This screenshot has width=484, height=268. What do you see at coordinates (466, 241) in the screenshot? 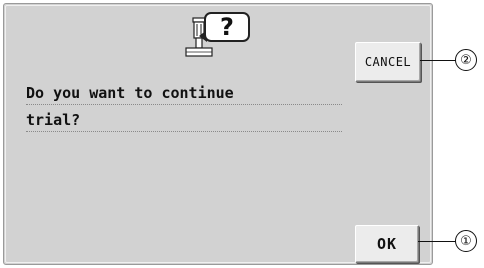
I see `ok-callout-number: ①` at bounding box center [466, 241].